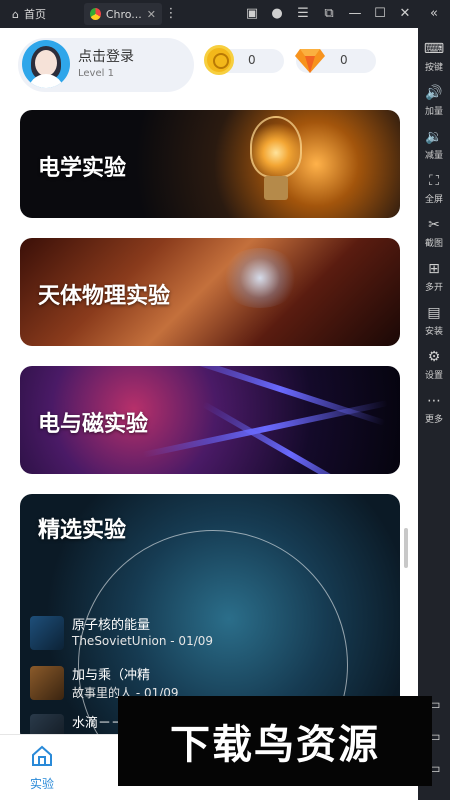  I want to click on card-electromagnetism: 电与磁实验, so click(210, 420).